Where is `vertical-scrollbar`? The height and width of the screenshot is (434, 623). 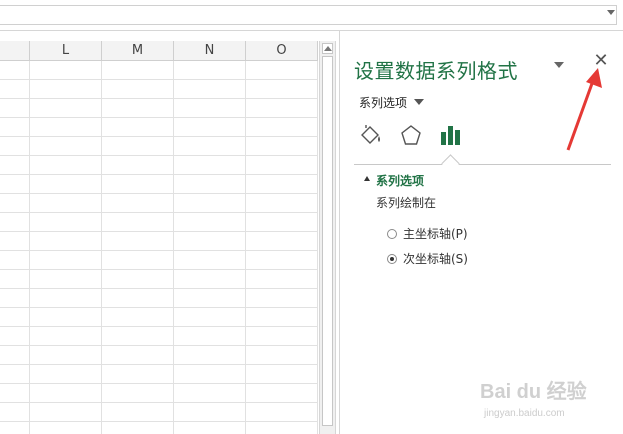 vertical-scrollbar is located at coordinates (327, 237).